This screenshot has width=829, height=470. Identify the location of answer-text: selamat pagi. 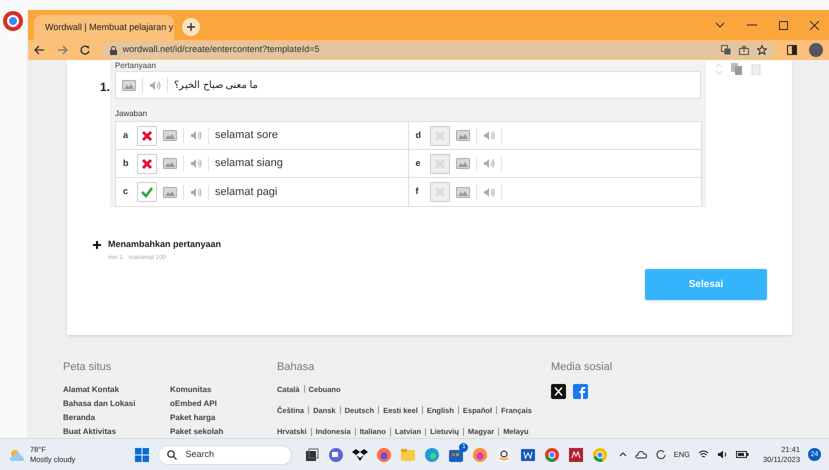
(246, 192).